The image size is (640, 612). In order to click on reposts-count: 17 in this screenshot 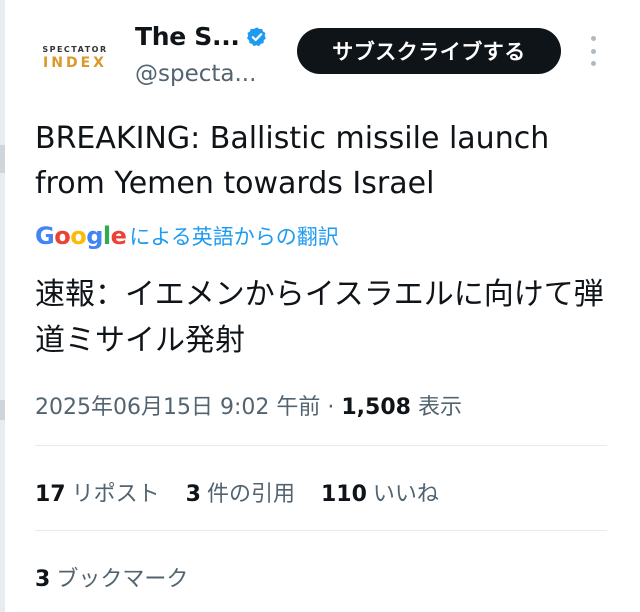, I will do `click(50, 494)`.